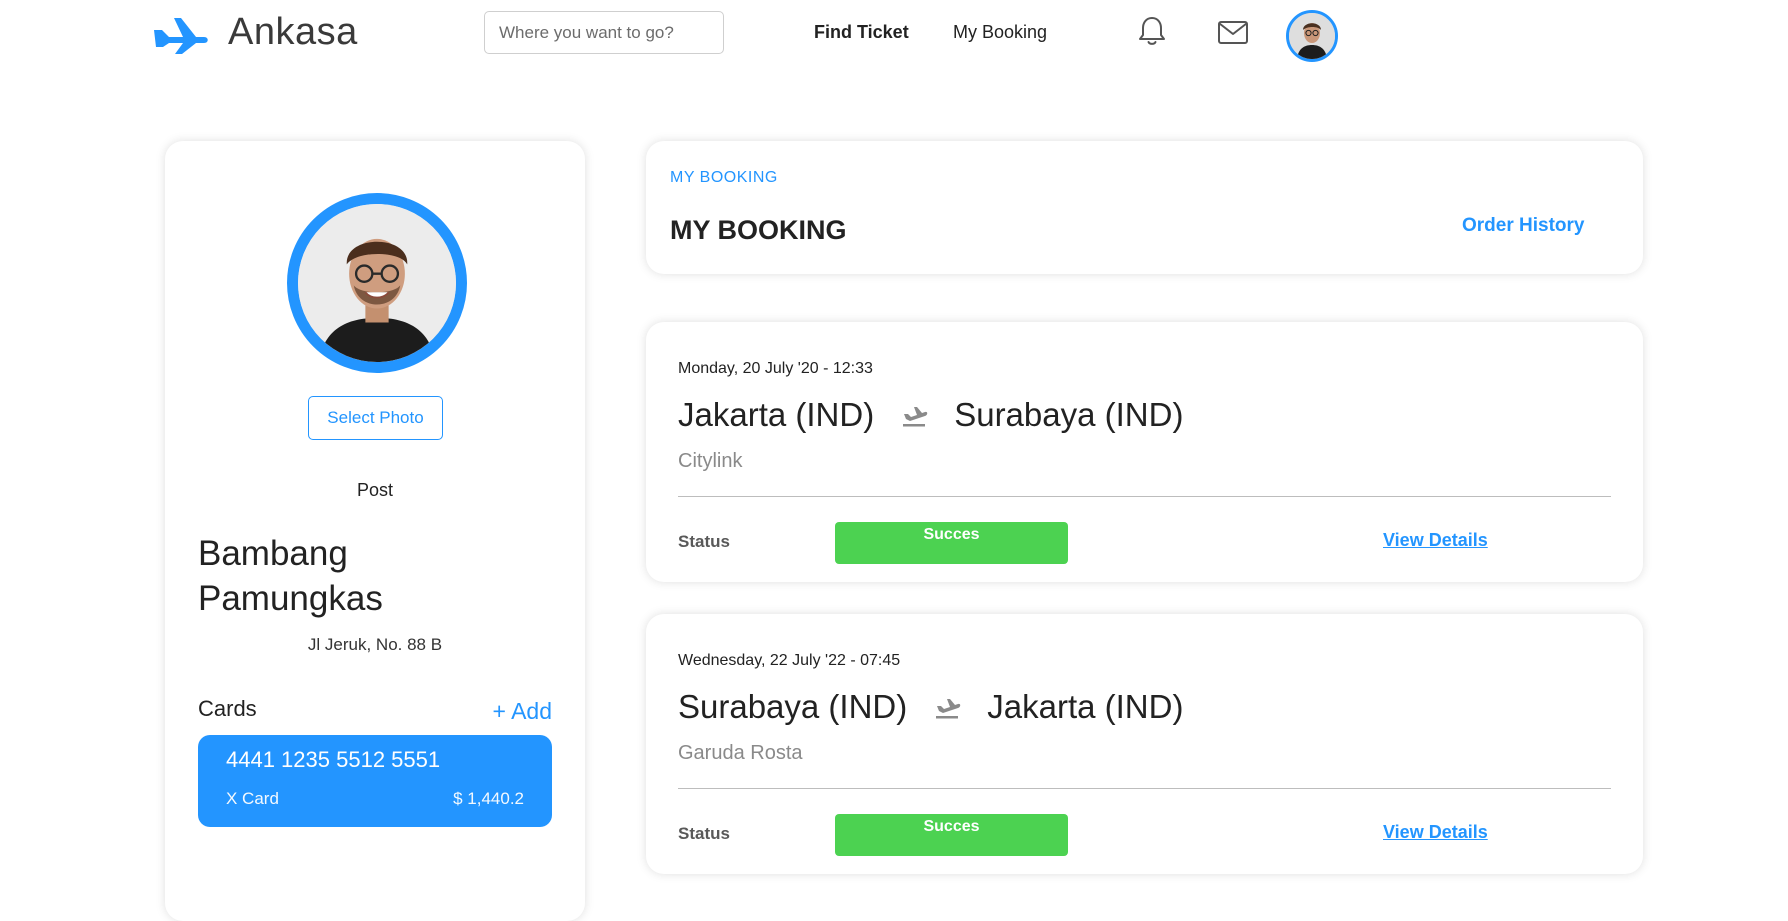 Image resolution: width=1788 pixels, height=921 pixels. What do you see at coordinates (293, 31) in the screenshot?
I see `brand-name: Ankasa` at bounding box center [293, 31].